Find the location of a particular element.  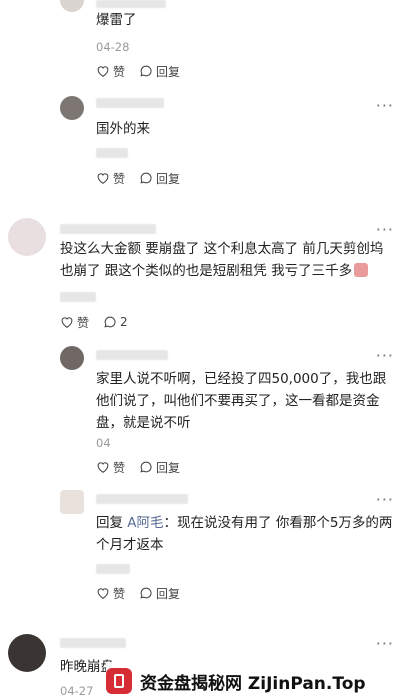

reply-count-button: 2 is located at coordinates (115, 322).